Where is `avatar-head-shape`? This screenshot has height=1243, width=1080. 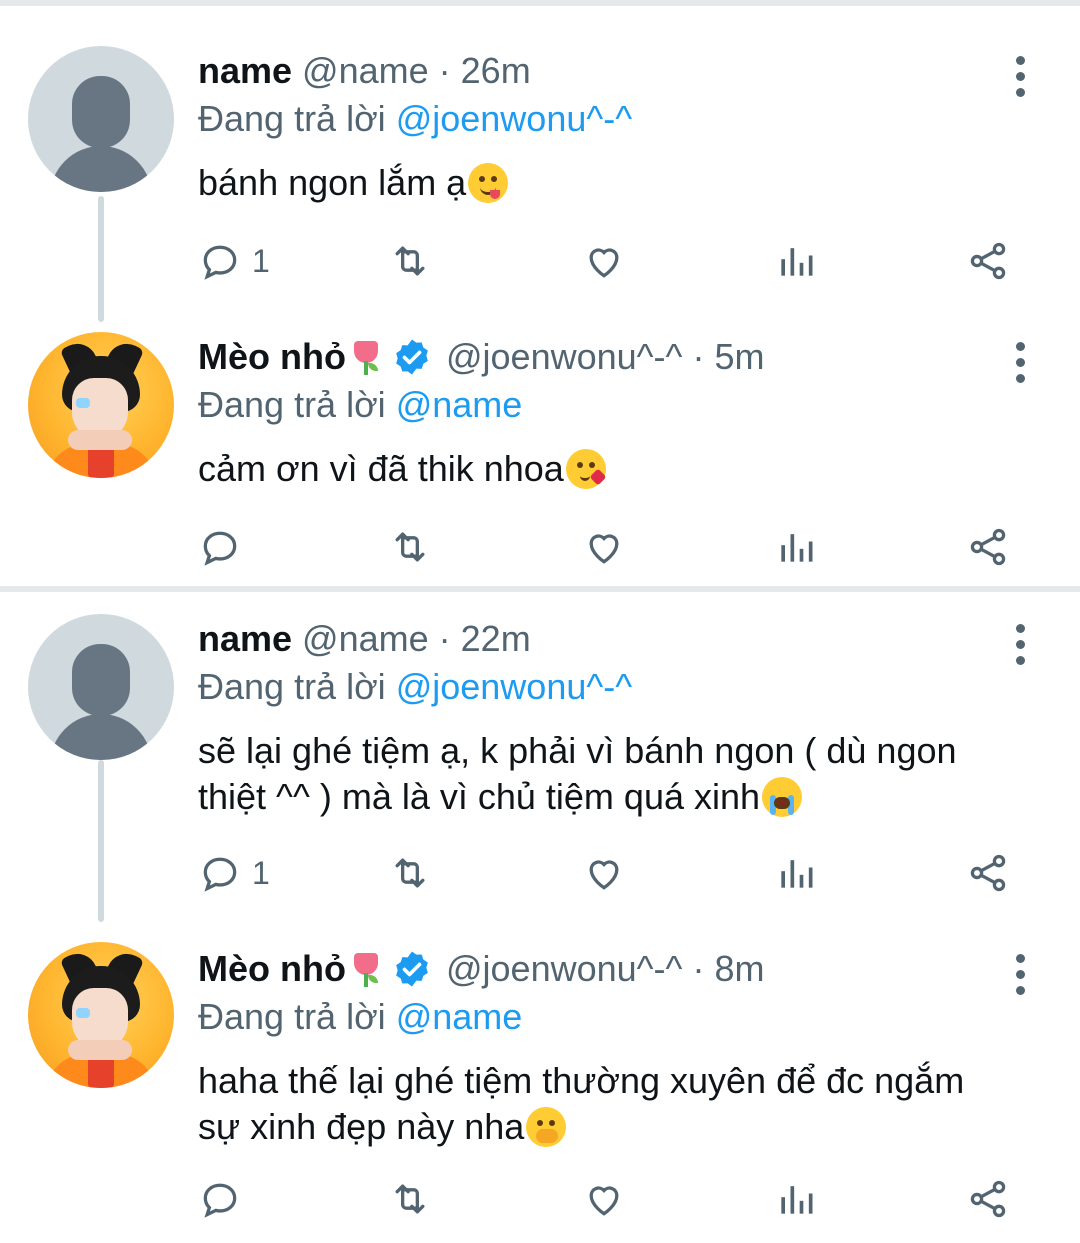 avatar-head-shape is located at coordinates (101, 112).